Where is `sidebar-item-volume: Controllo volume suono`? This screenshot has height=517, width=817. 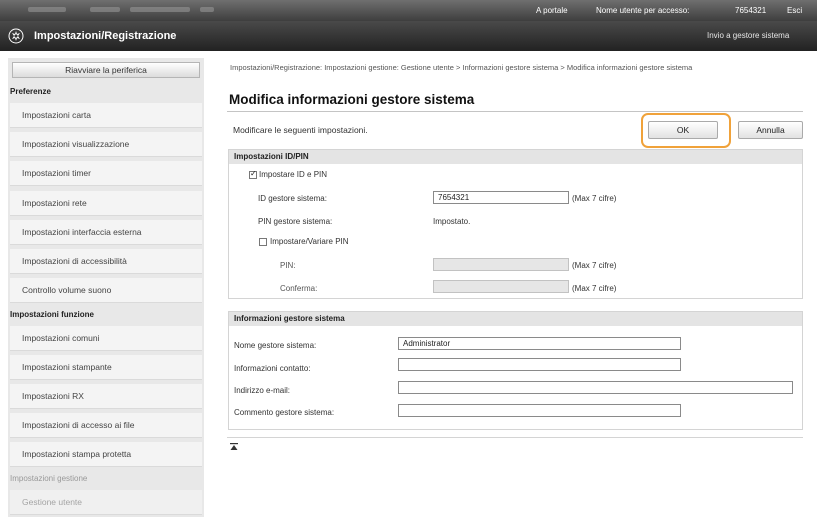
sidebar-item-volume: Controllo volume suono is located at coordinates (106, 290).